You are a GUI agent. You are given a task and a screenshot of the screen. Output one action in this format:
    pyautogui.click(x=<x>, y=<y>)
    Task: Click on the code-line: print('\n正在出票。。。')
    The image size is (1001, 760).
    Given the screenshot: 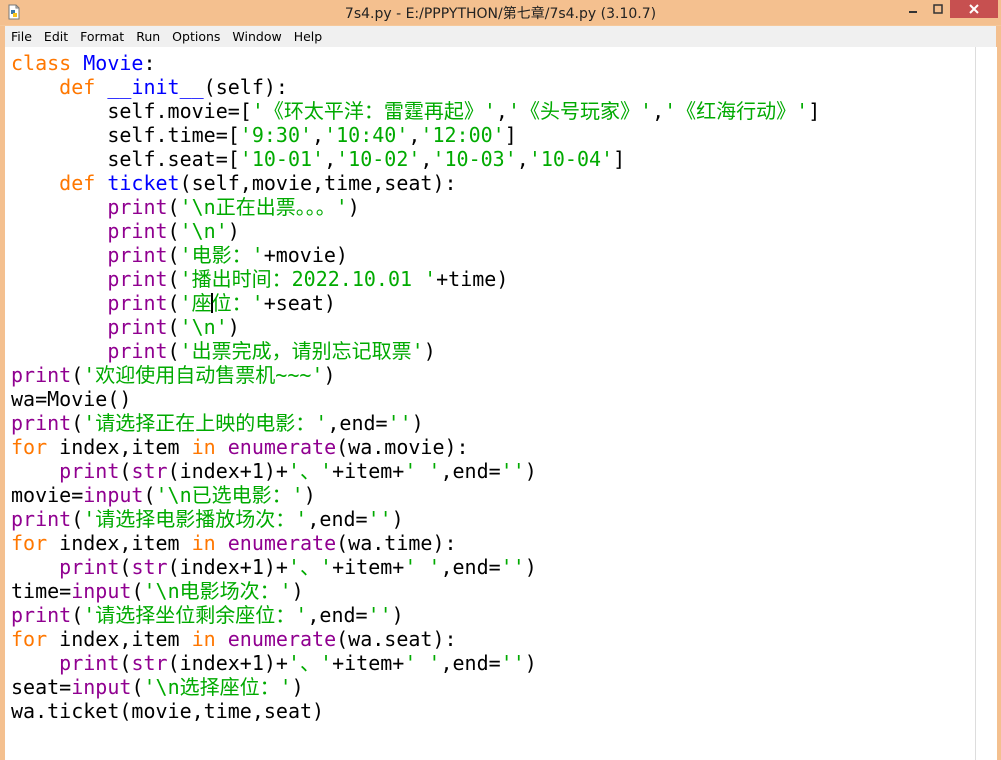 What is the action you would take?
    pyautogui.click(x=415, y=207)
    